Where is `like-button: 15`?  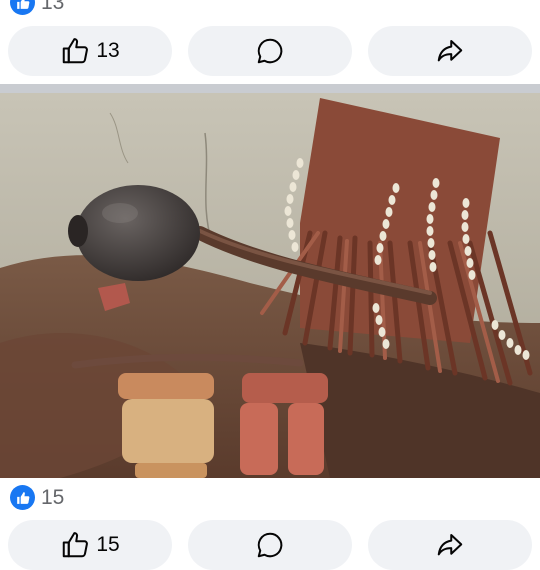 like-button: 15 is located at coordinates (90, 545).